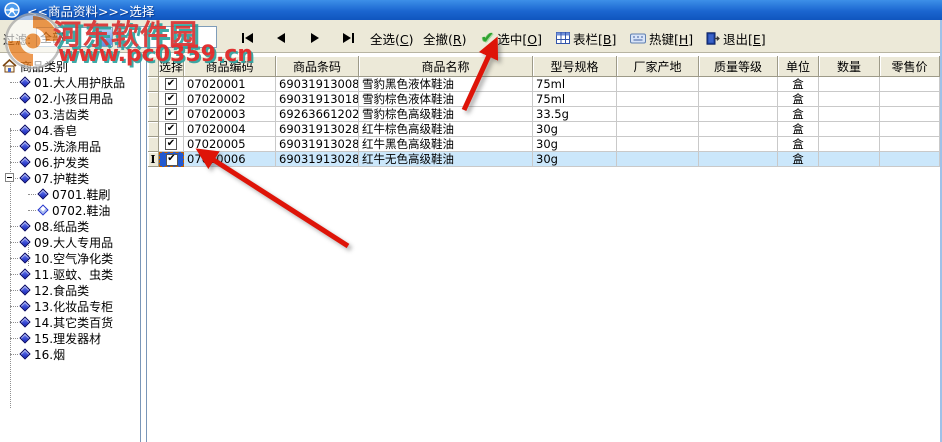 The width and height of the screenshot is (942, 442). What do you see at coordinates (230, 84) in the screenshot?
I see `cell-code: 07020001` at bounding box center [230, 84].